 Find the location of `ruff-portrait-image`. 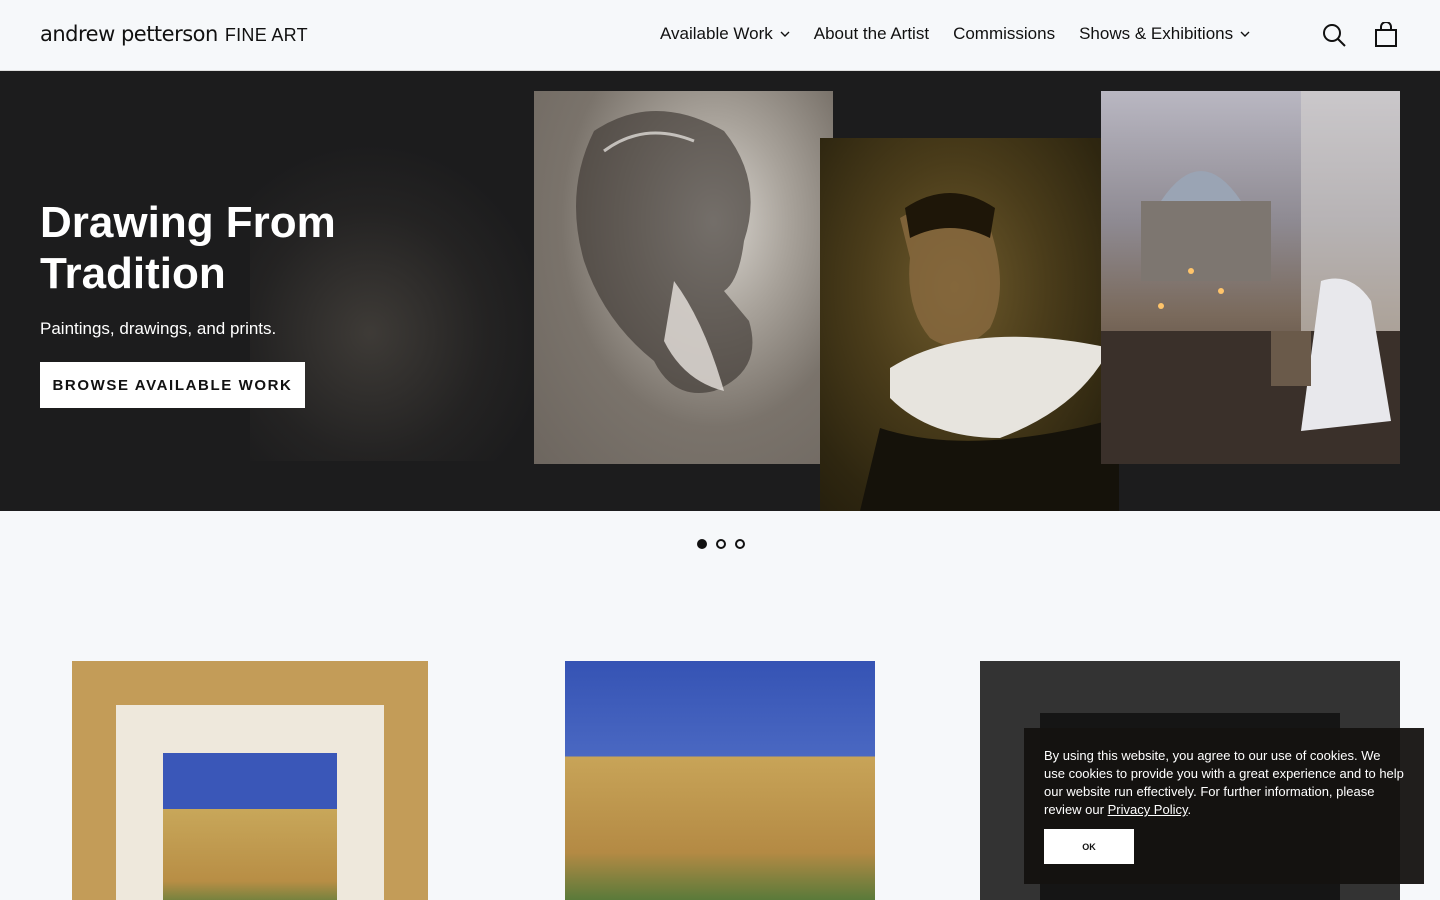

ruff-portrait-image is located at coordinates (969, 324).